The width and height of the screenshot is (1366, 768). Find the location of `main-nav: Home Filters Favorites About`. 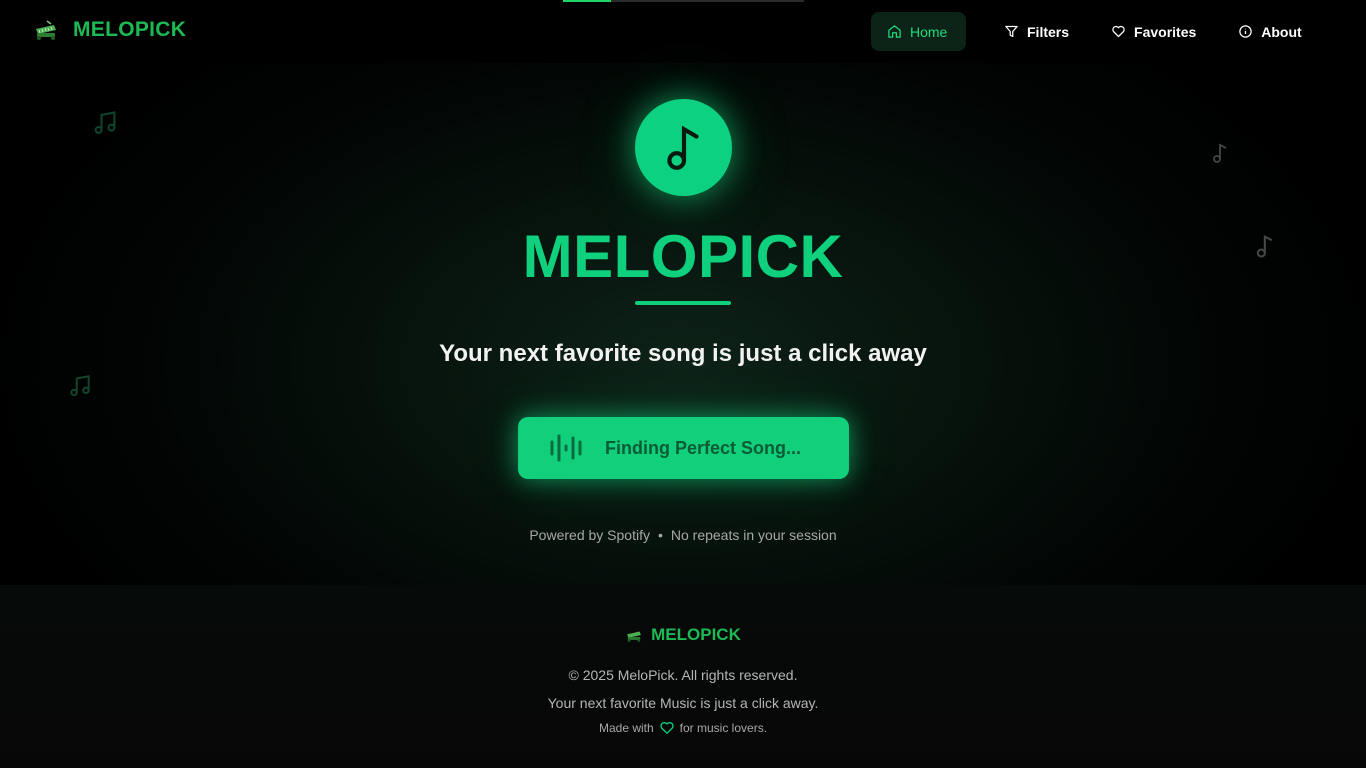

main-nav: Home Filters Favorites About is located at coordinates (1094, 31).